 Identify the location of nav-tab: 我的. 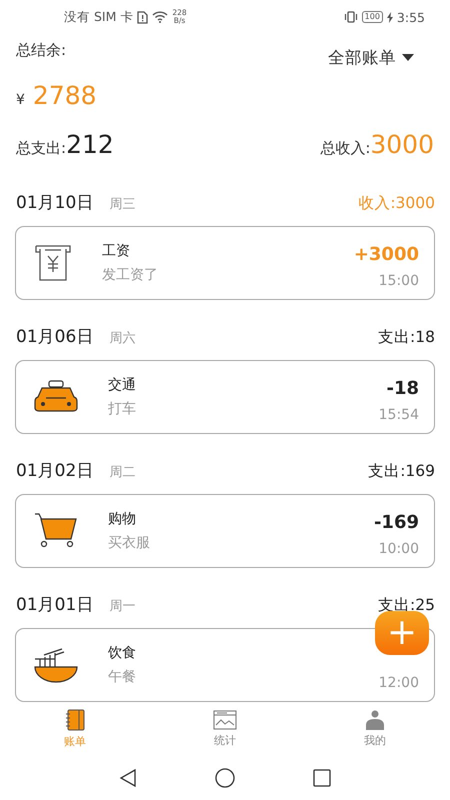
(375, 729).